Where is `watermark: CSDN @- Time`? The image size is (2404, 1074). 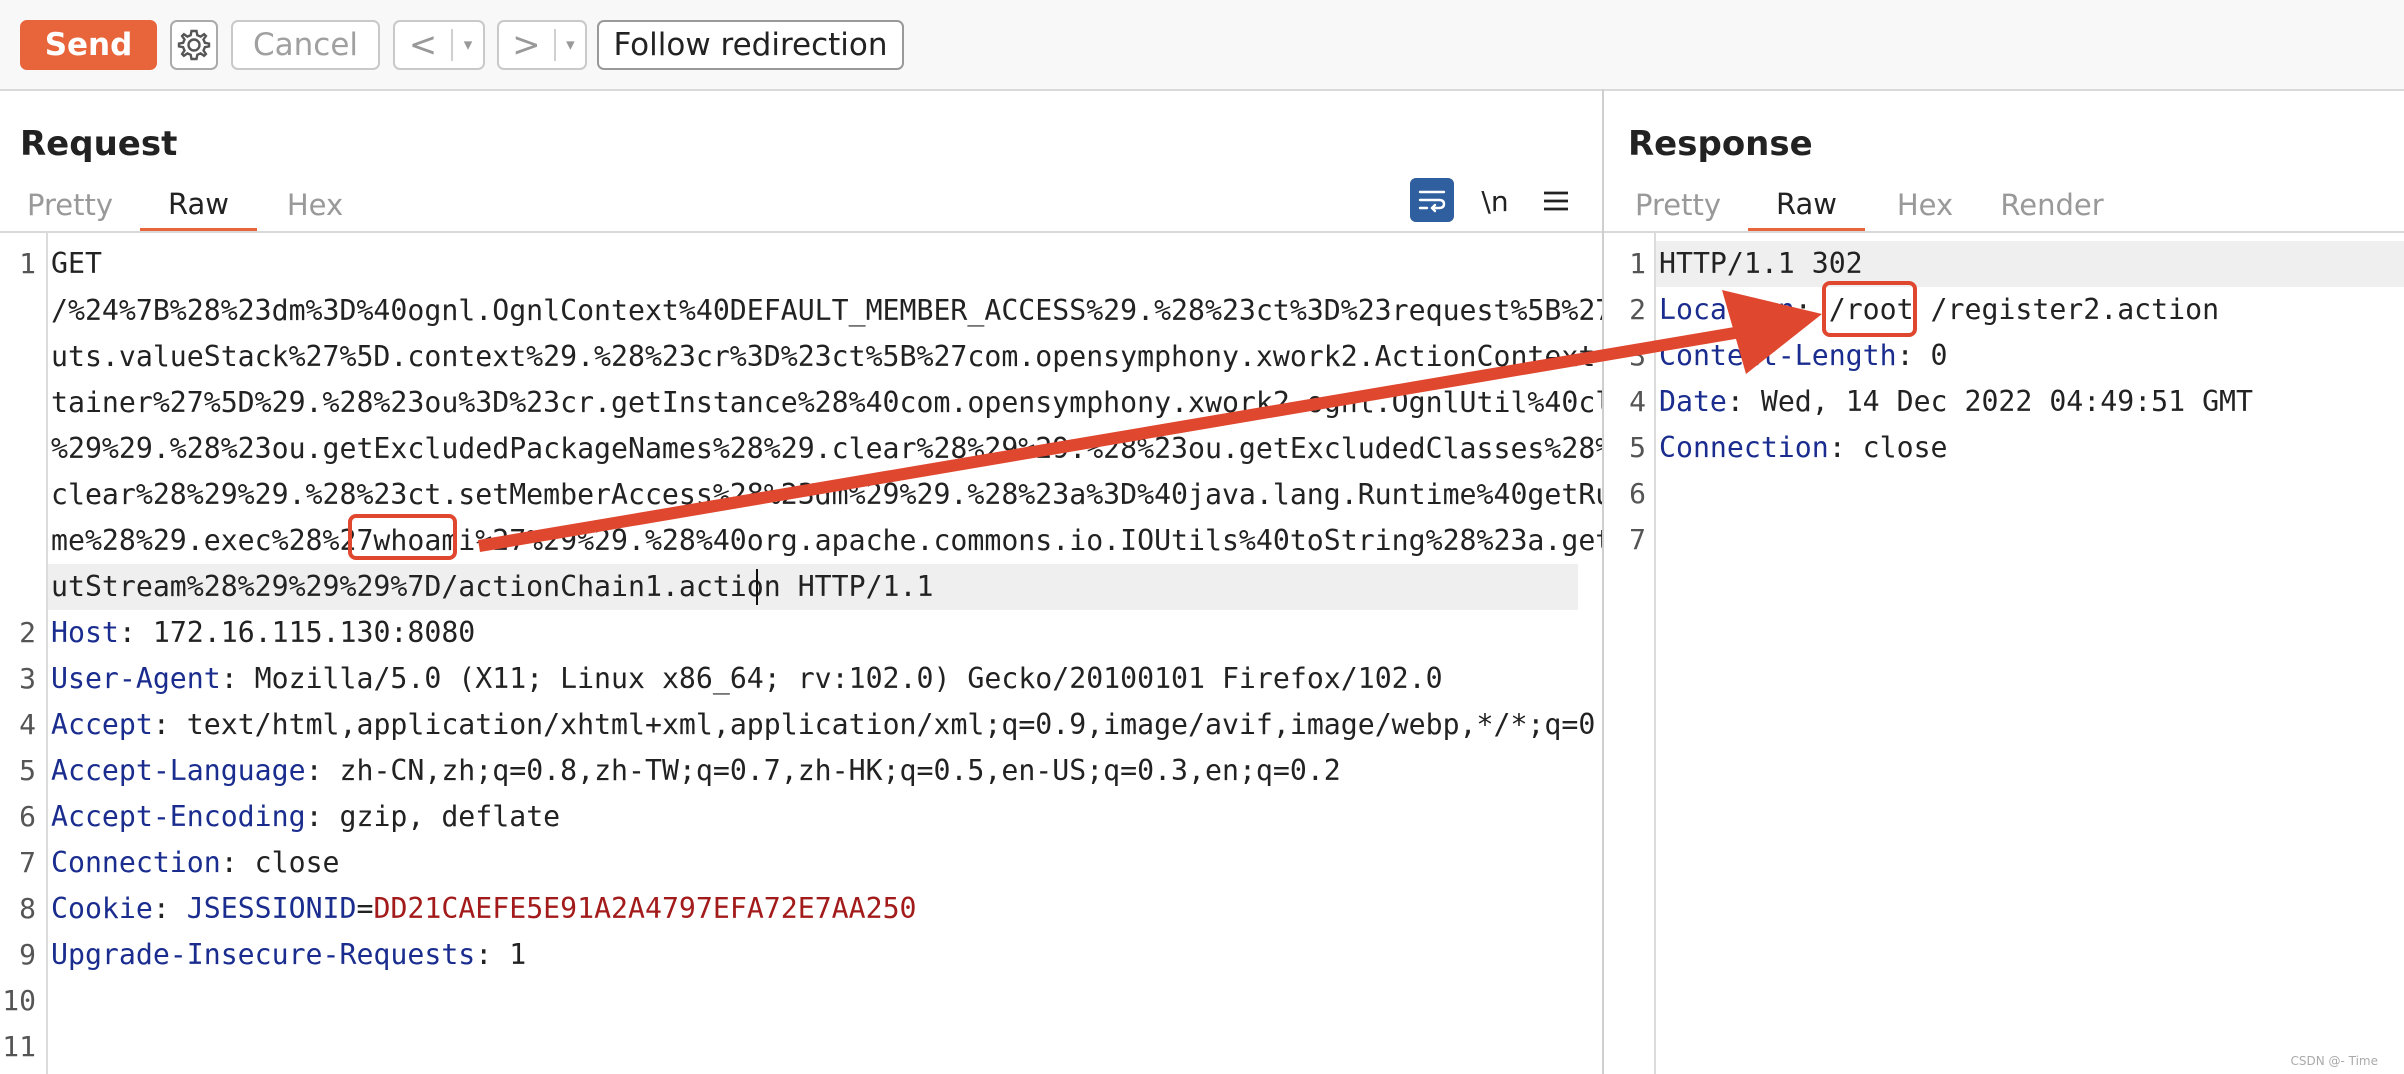
watermark: CSDN @- Time is located at coordinates (2334, 1061).